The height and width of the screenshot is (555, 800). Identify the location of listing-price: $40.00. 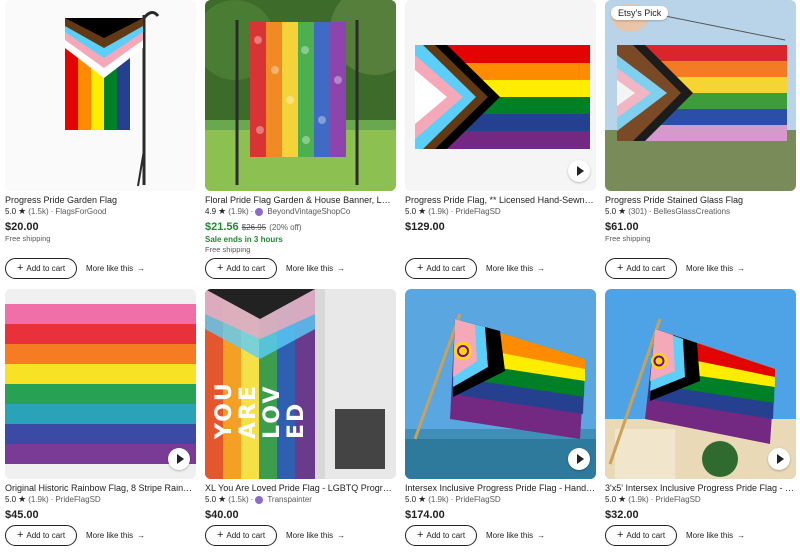
(222, 515).